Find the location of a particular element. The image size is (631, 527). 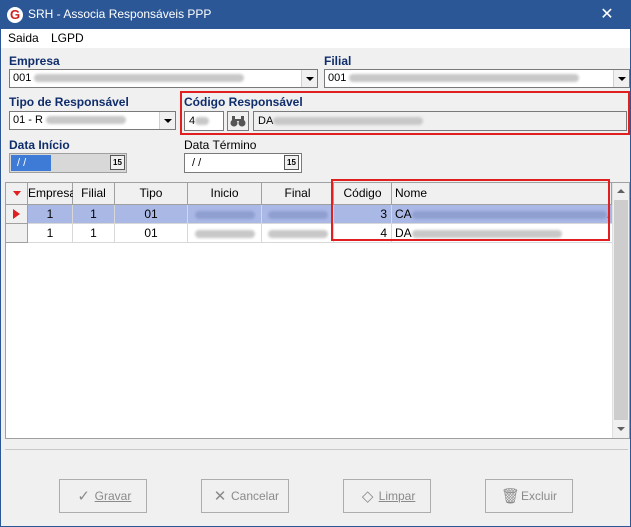

nome-responsavel-value: DA is located at coordinates (266, 121).